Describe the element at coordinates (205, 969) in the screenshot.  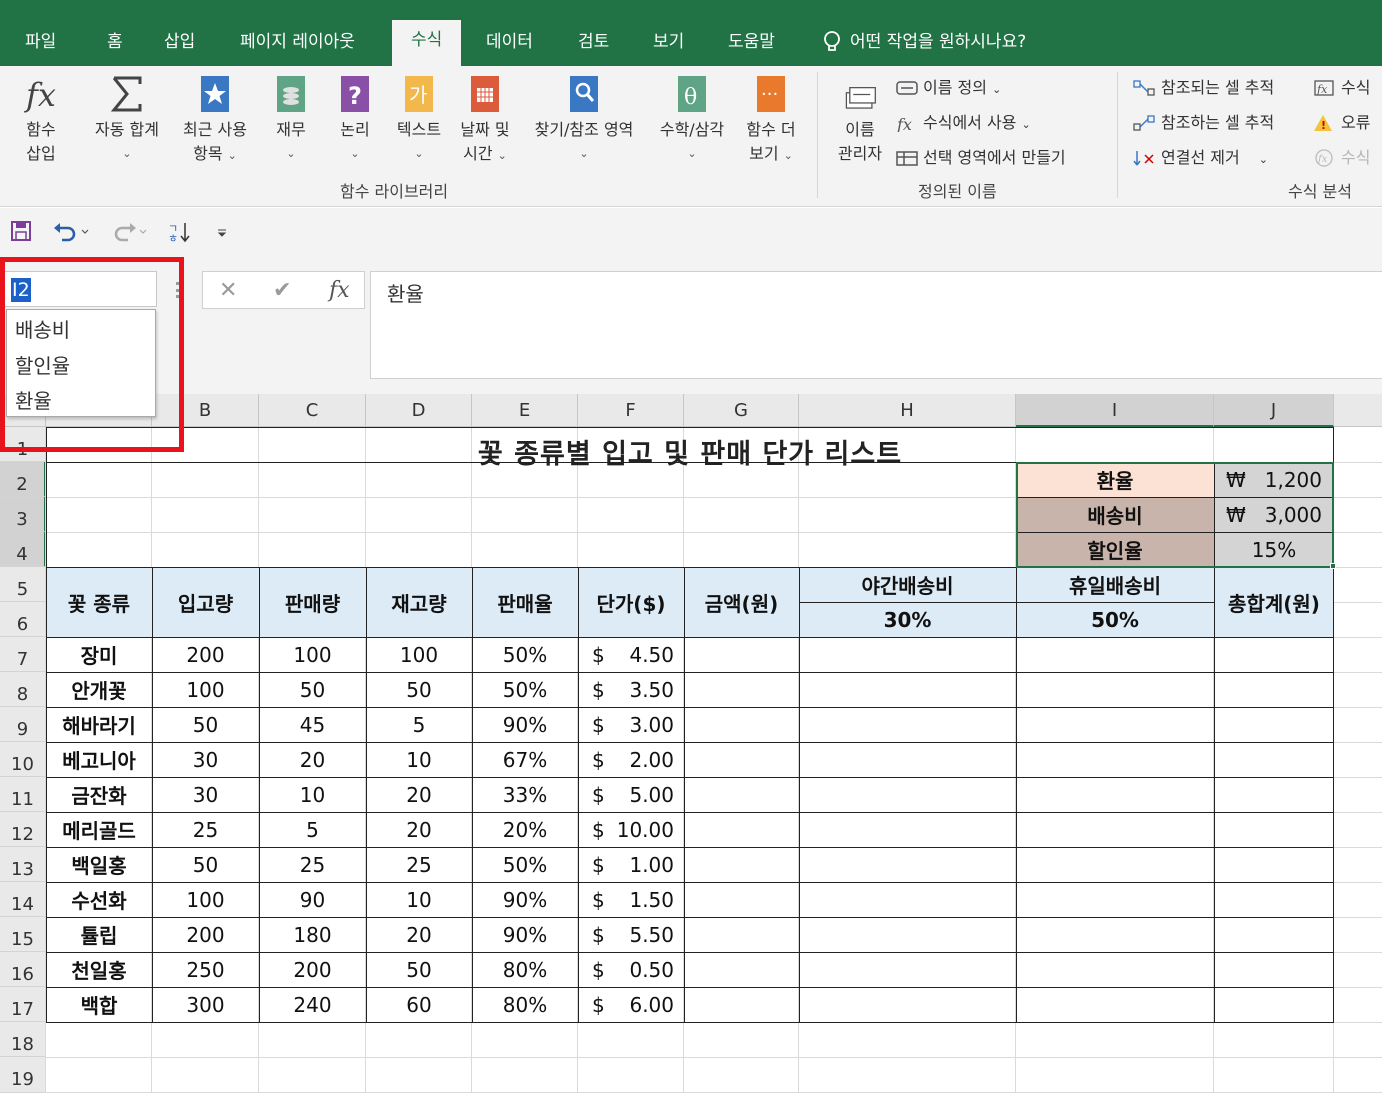
I see `in-qty: 250` at that location.